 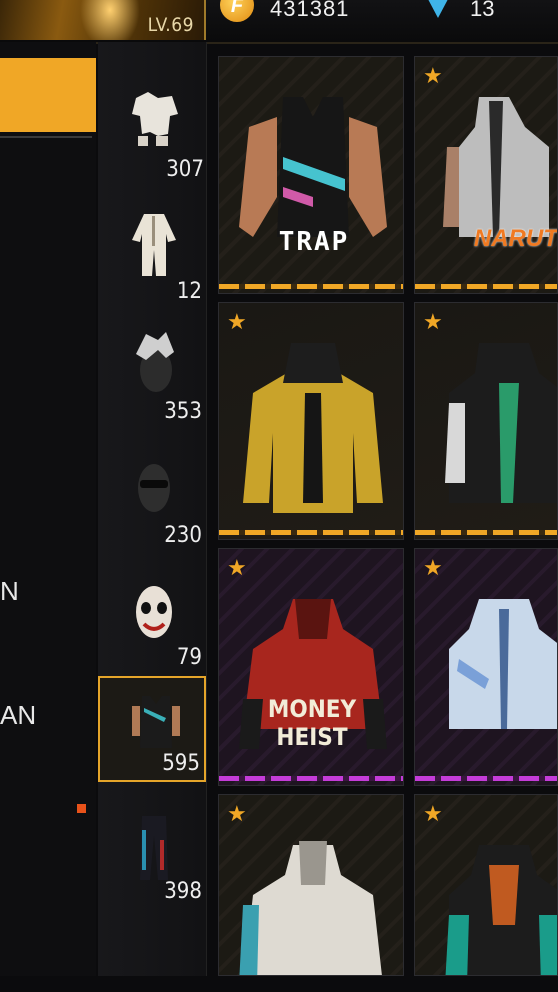 What do you see at coordinates (181, 763) in the screenshot?
I see `item-count: 595` at bounding box center [181, 763].